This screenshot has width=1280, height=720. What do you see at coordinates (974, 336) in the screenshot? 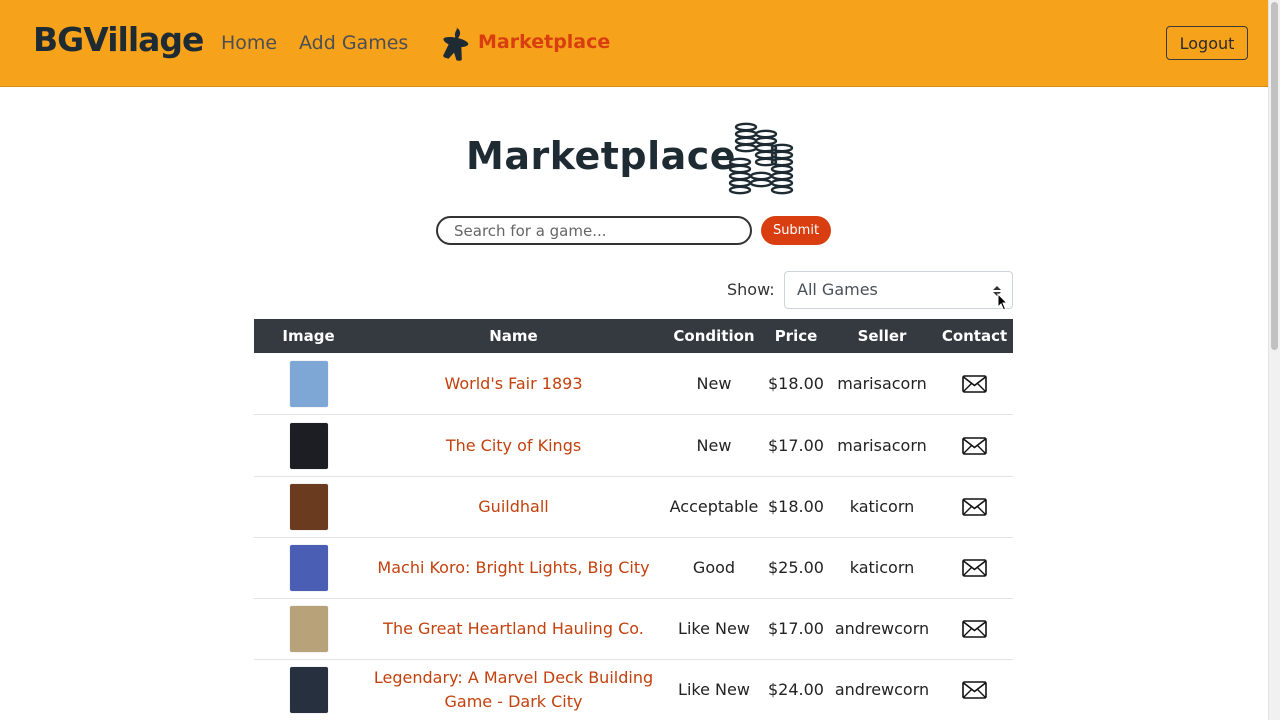
I see `header-contact: Contact` at bounding box center [974, 336].